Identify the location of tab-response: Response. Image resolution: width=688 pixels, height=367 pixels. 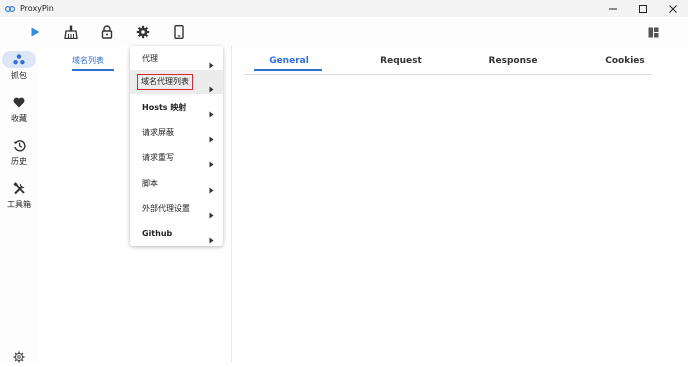
(513, 61).